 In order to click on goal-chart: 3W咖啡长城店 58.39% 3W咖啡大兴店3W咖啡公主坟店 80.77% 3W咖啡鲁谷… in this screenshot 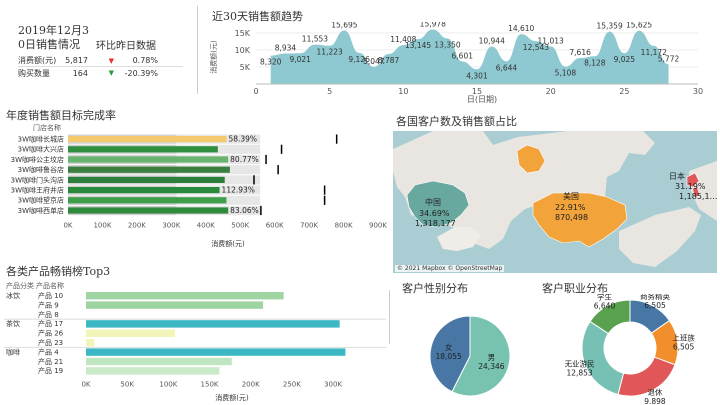, I will do `click(199, 191)`.